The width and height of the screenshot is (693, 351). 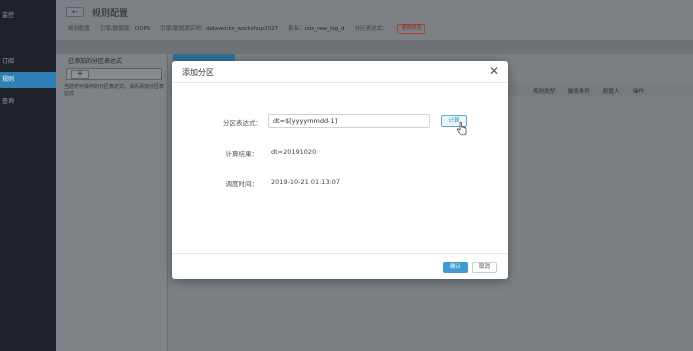 I want to click on nav-item-rules: 规则, so click(x=28, y=80).